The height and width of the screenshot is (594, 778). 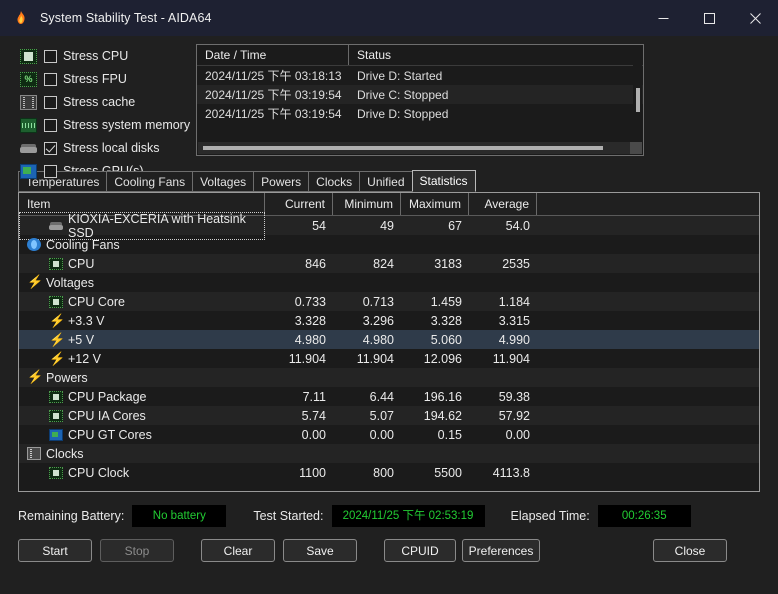 I want to click on tab-unified: Unified, so click(x=386, y=181).